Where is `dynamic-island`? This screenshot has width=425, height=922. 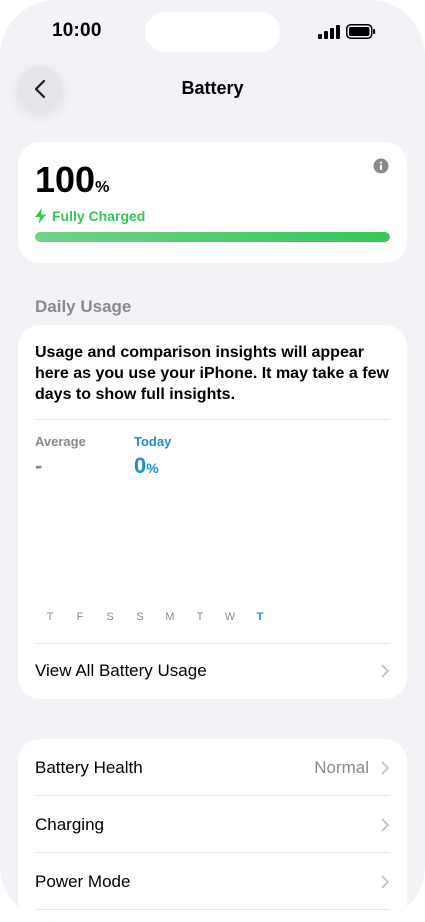
dynamic-island is located at coordinates (212, 32).